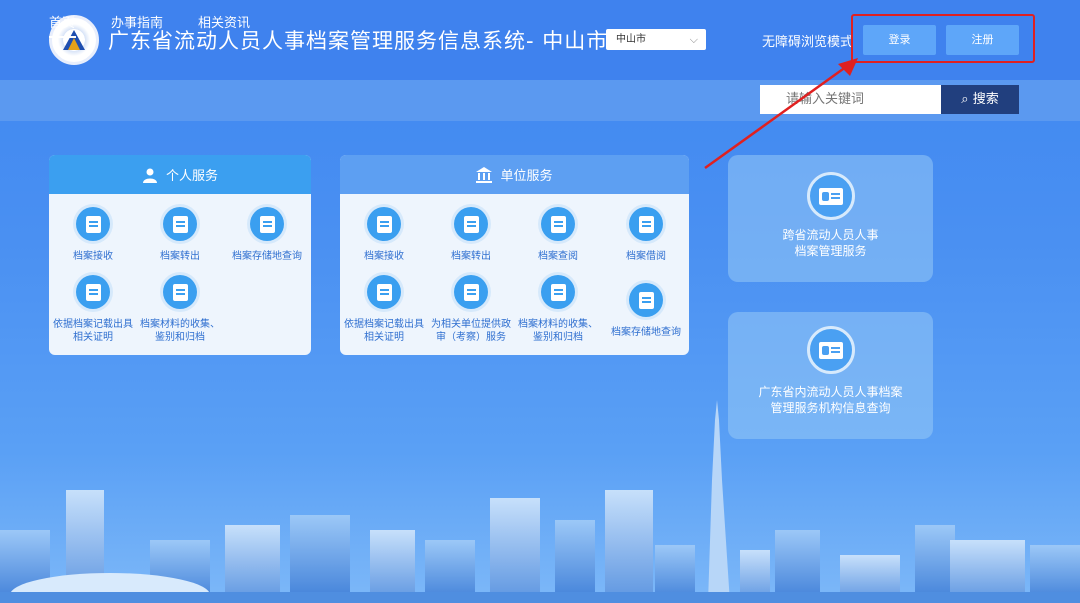 This screenshot has width=1080, height=603. I want to click on book-icon, so click(558, 224).